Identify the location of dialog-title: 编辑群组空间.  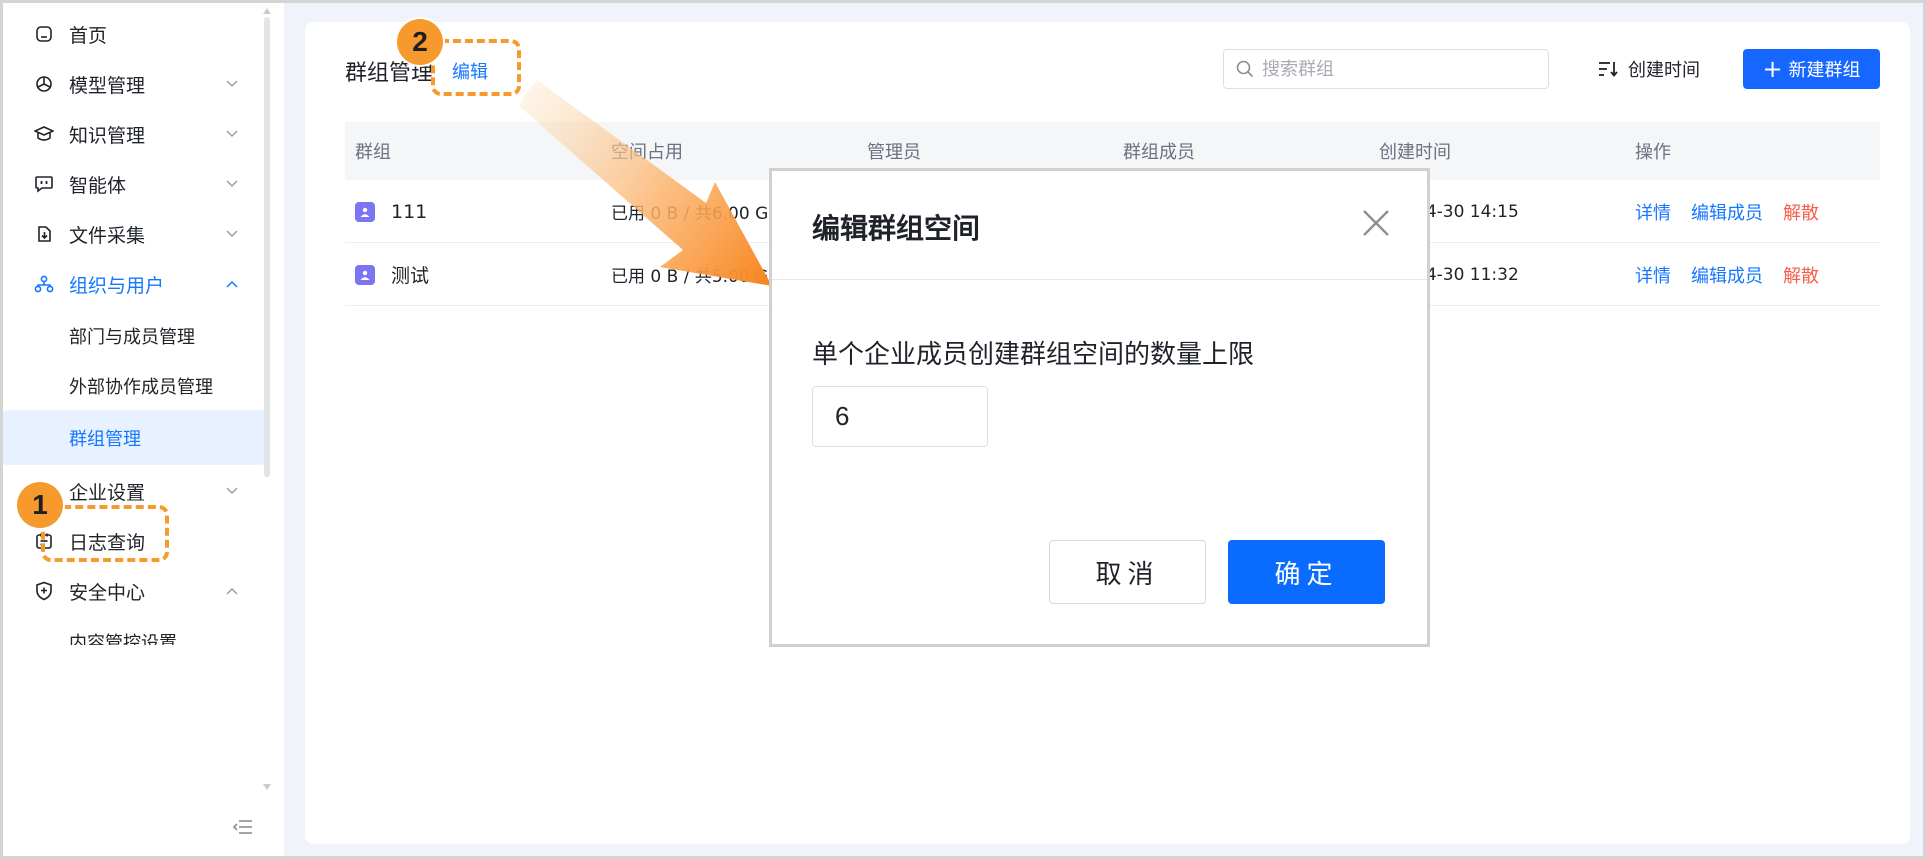
(896, 228).